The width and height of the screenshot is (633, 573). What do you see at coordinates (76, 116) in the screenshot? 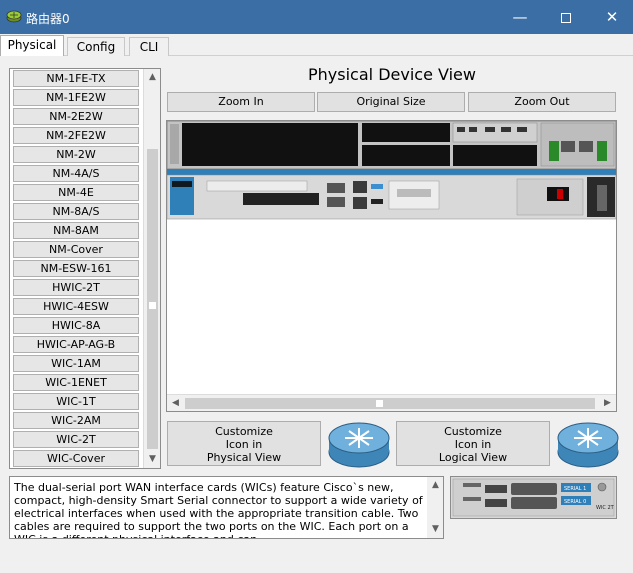
I see `module-item: NM-2E2W` at bounding box center [76, 116].